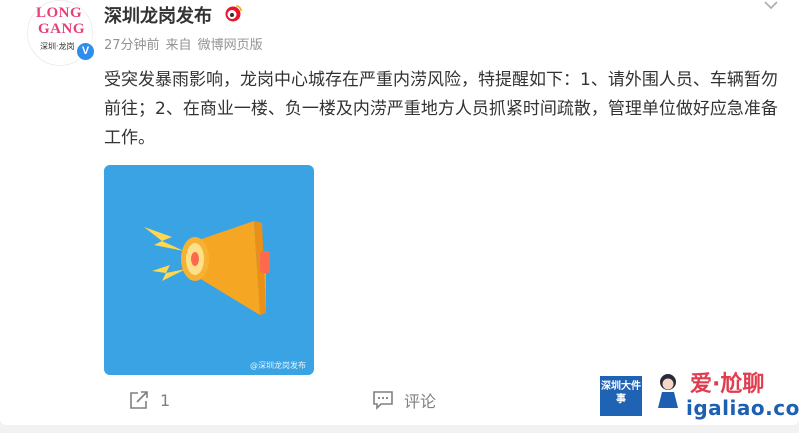  I want to click on avatar-logo-line3: 深圳·龙岗, so click(57, 46).